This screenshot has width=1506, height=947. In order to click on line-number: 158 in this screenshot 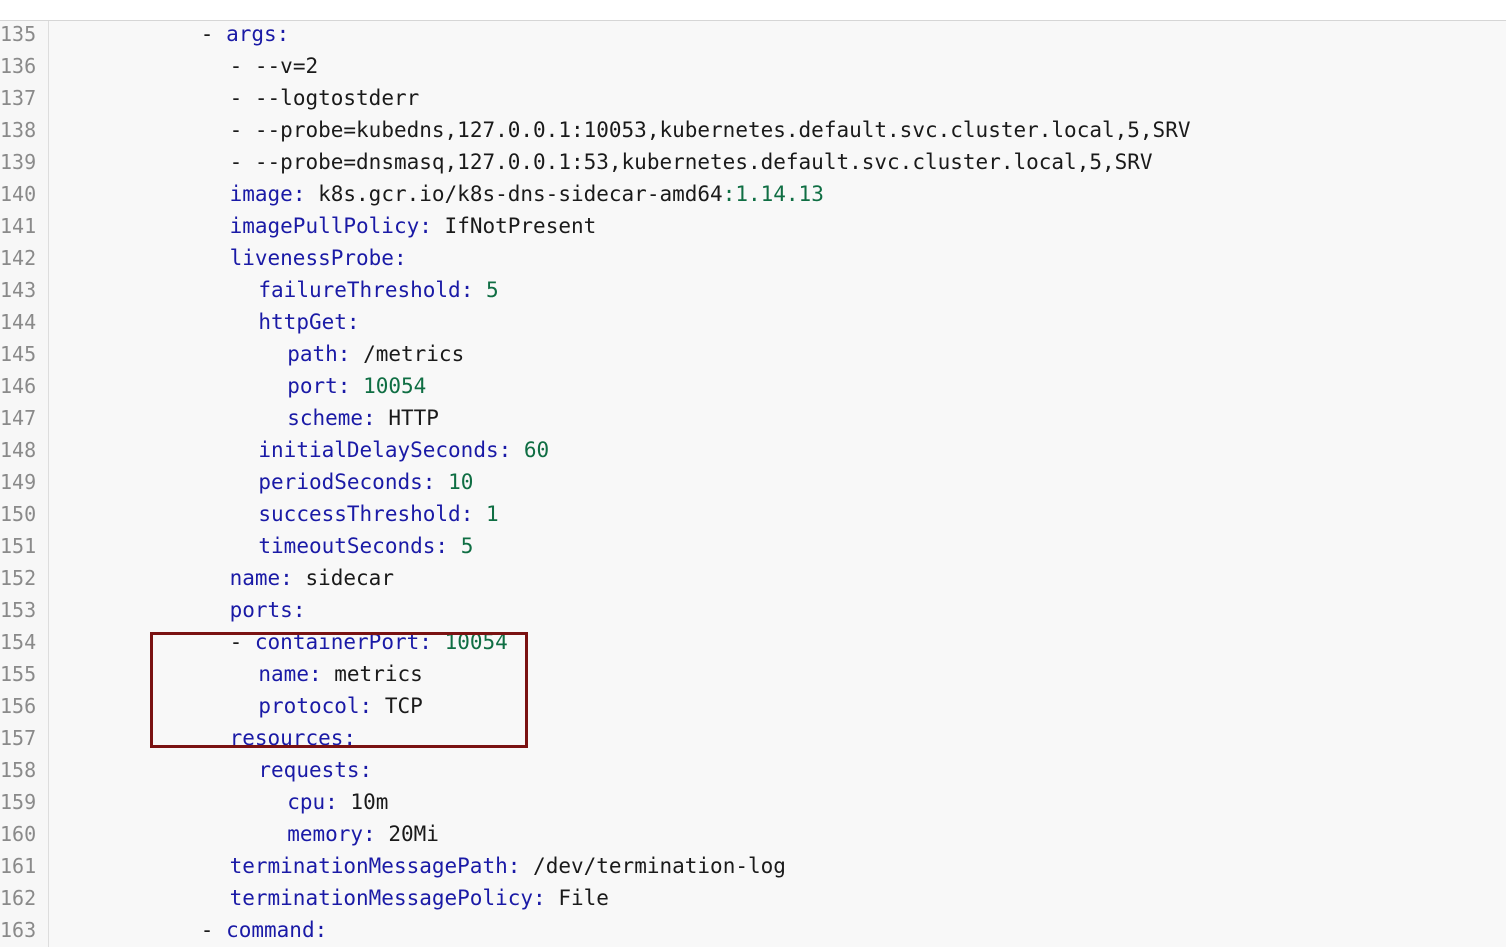, I will do `click(18, 770)`.